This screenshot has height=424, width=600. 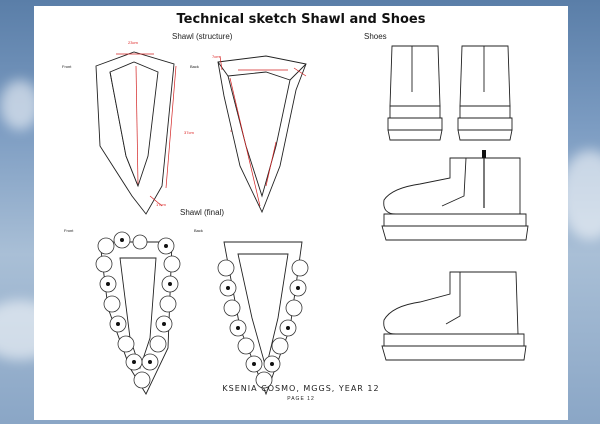 I want to click on shawl-structure-front-drawing, so click(x=136, y=133).